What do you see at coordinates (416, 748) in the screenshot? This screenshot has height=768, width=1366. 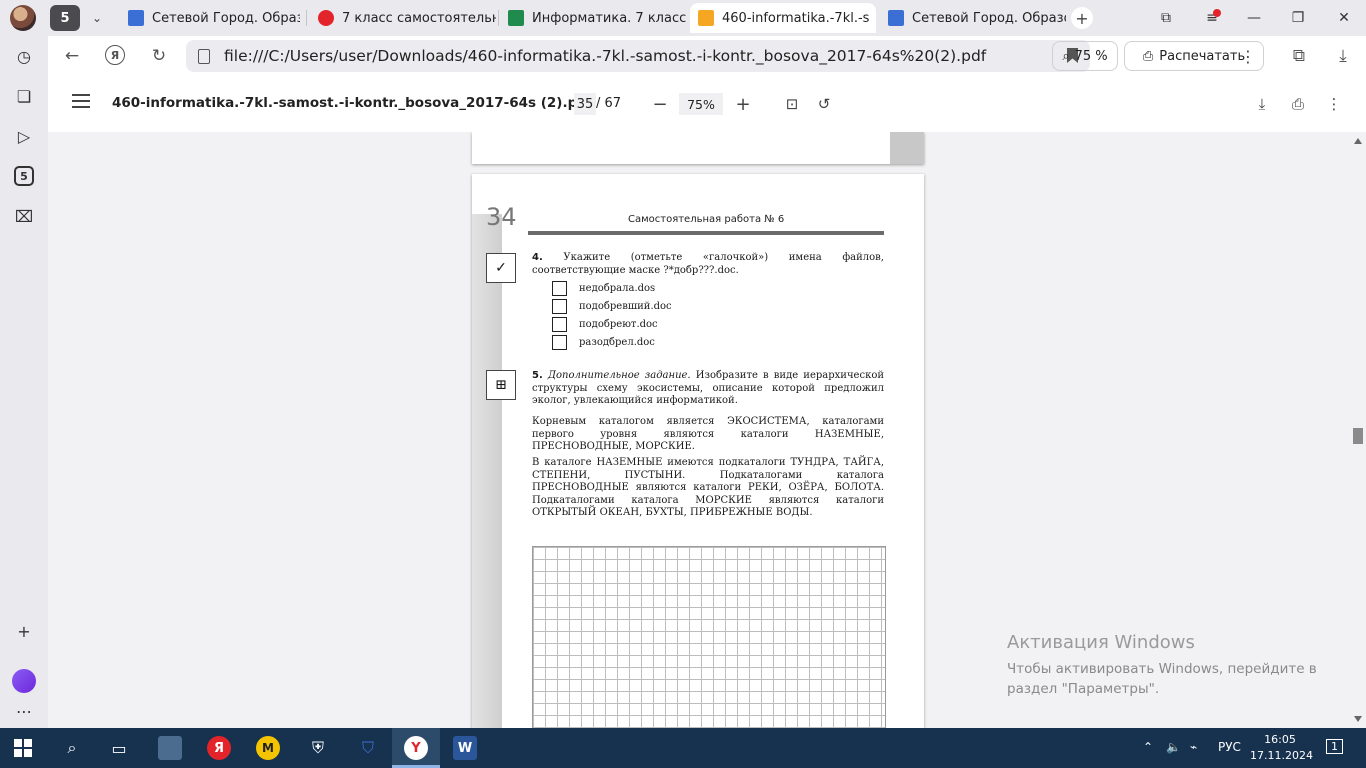 I see `yandex-browser-icon: Y` at bounding box center [416, 748].